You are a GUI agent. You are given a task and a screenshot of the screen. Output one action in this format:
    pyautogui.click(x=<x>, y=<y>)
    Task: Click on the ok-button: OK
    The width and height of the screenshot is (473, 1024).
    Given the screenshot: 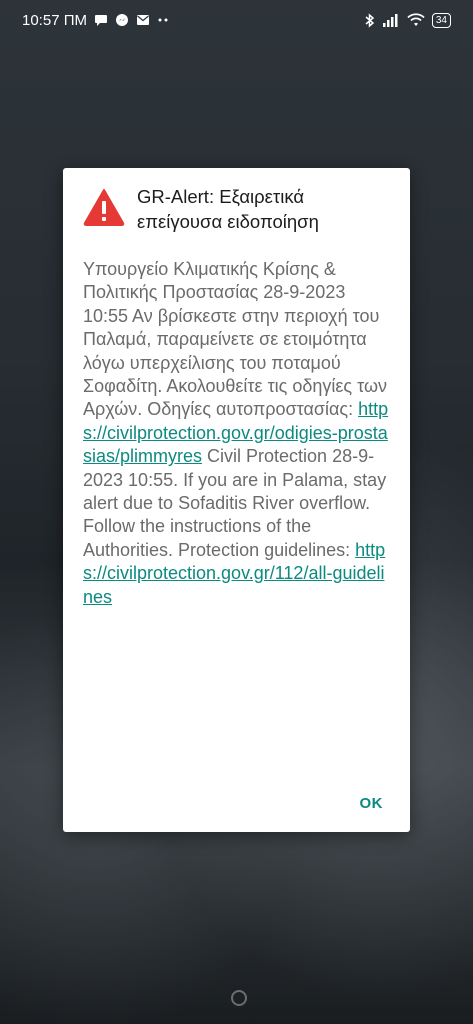 What is the action you would take?
    pyautogui.click(x=372, y=803)
    